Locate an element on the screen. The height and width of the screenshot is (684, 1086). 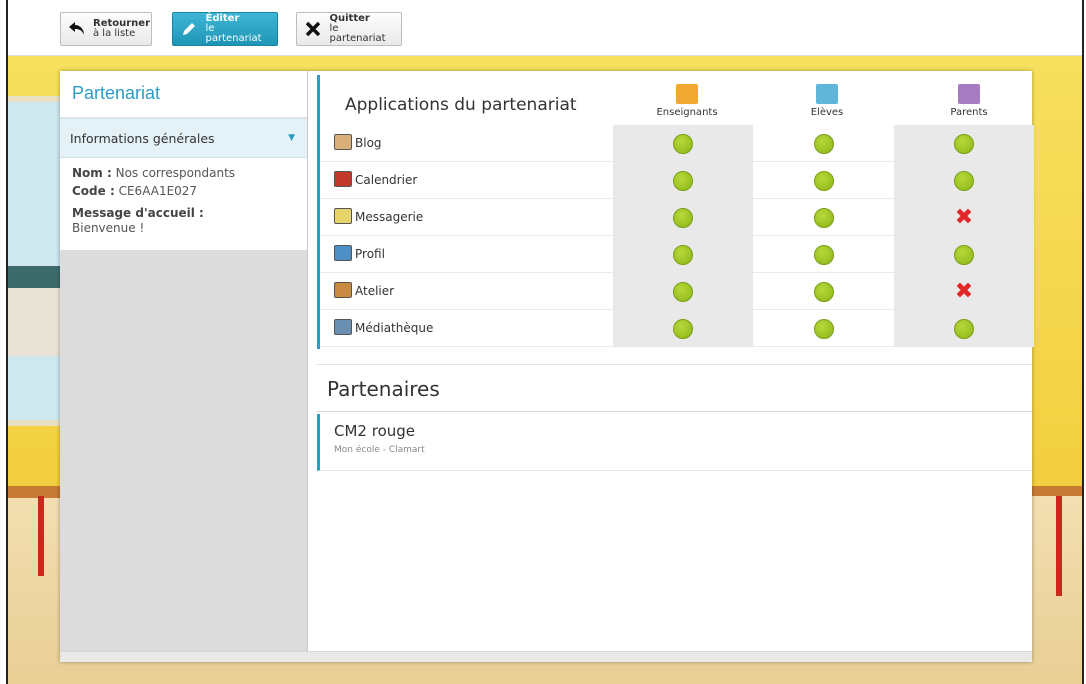
app-row-médiathèque: Médiathèque is located at coordinates (677, 328).